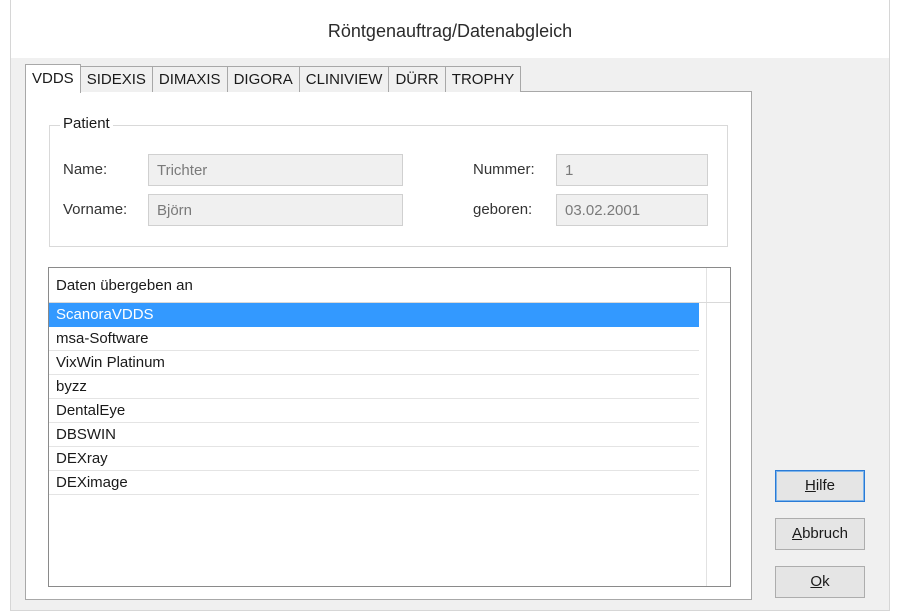 Image resolution: width=901 pixels, height=616 pixels. Describe the element at coordinates (417, 79) in the screenshot. I see `tab-duerr: DÜRR` at that location.